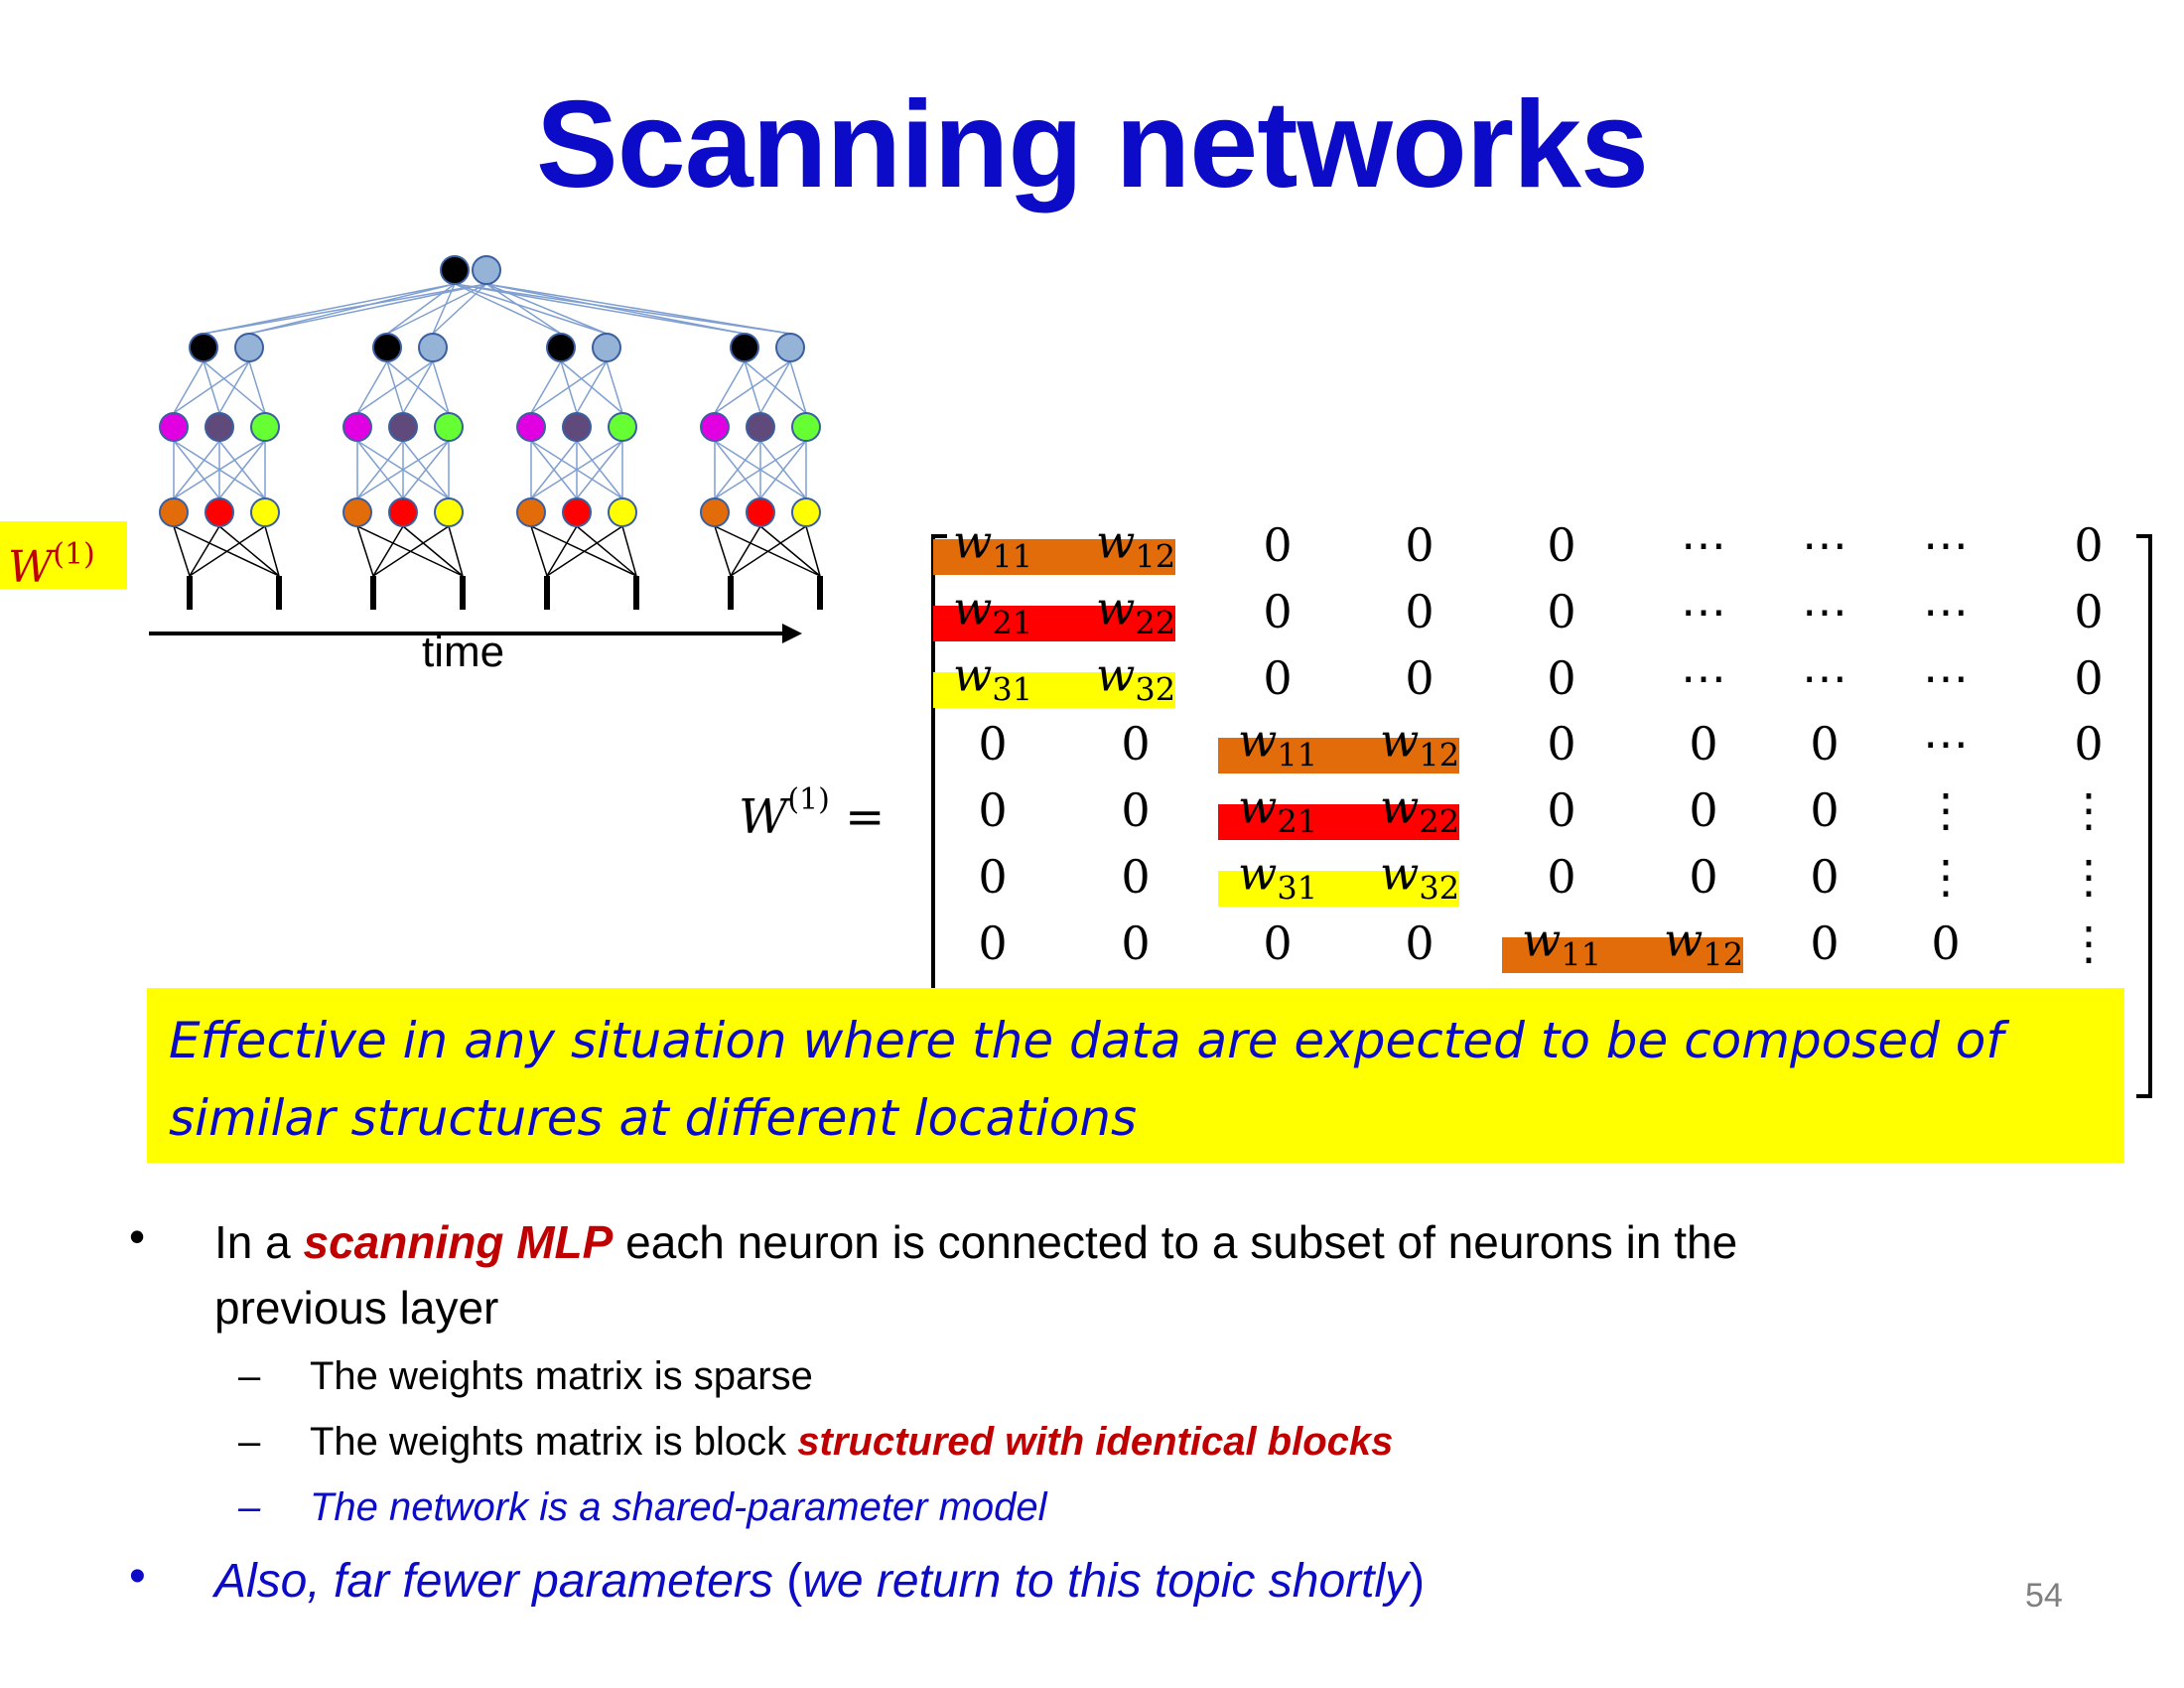 The height and width of the screenshot is (1688, 2184). I want to click on bullet2-text-a: Also, far fewer parameters, so click(493, 1581).